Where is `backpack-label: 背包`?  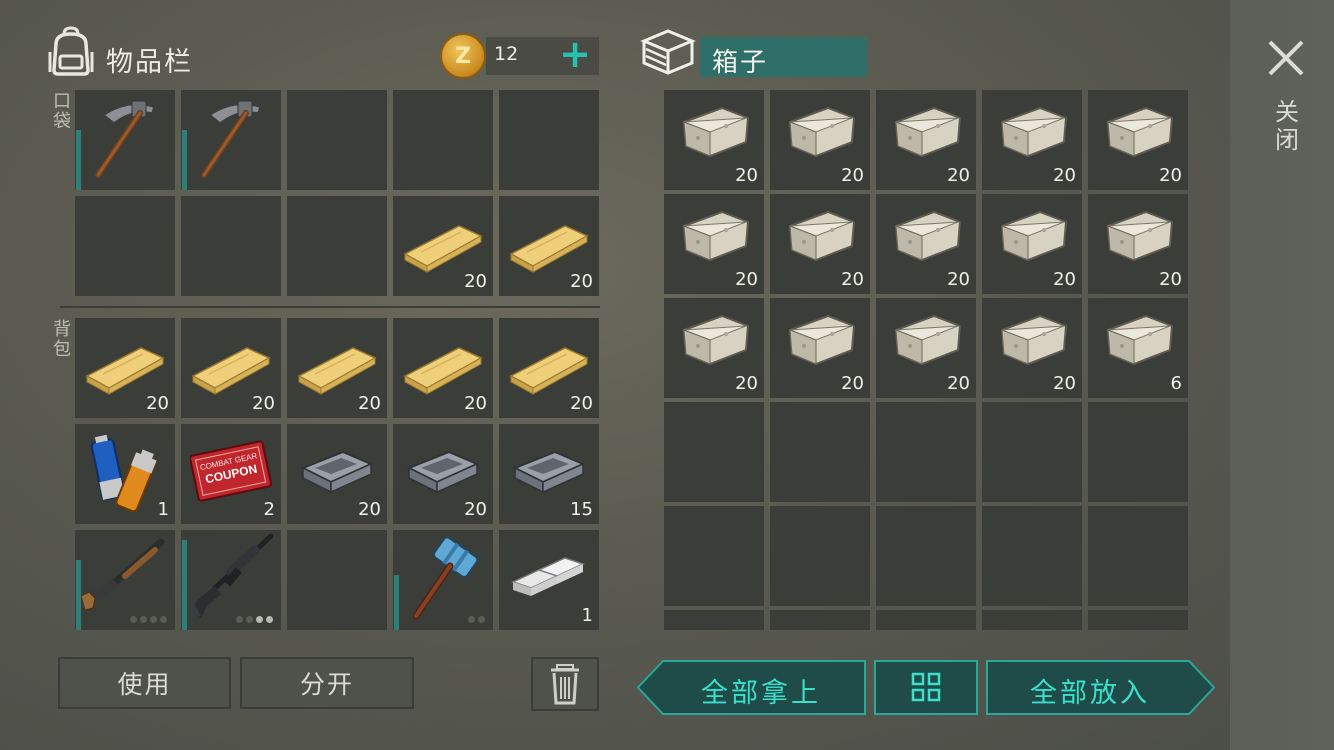 backpack-label: 背包 is located at coordinates (62, 339).